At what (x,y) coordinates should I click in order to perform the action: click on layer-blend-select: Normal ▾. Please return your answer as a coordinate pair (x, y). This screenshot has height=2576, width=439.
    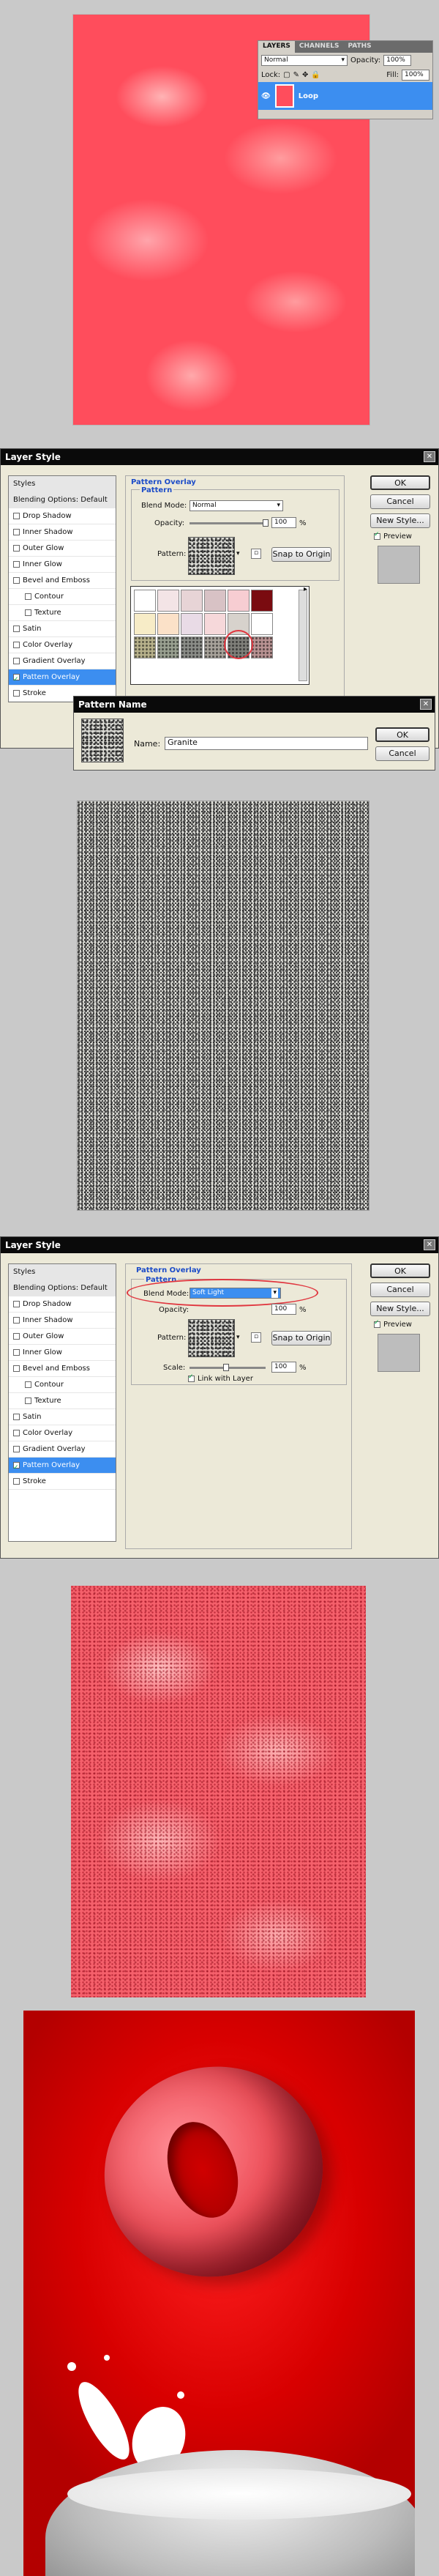
    Looking at the image, I should click on (304, 60).